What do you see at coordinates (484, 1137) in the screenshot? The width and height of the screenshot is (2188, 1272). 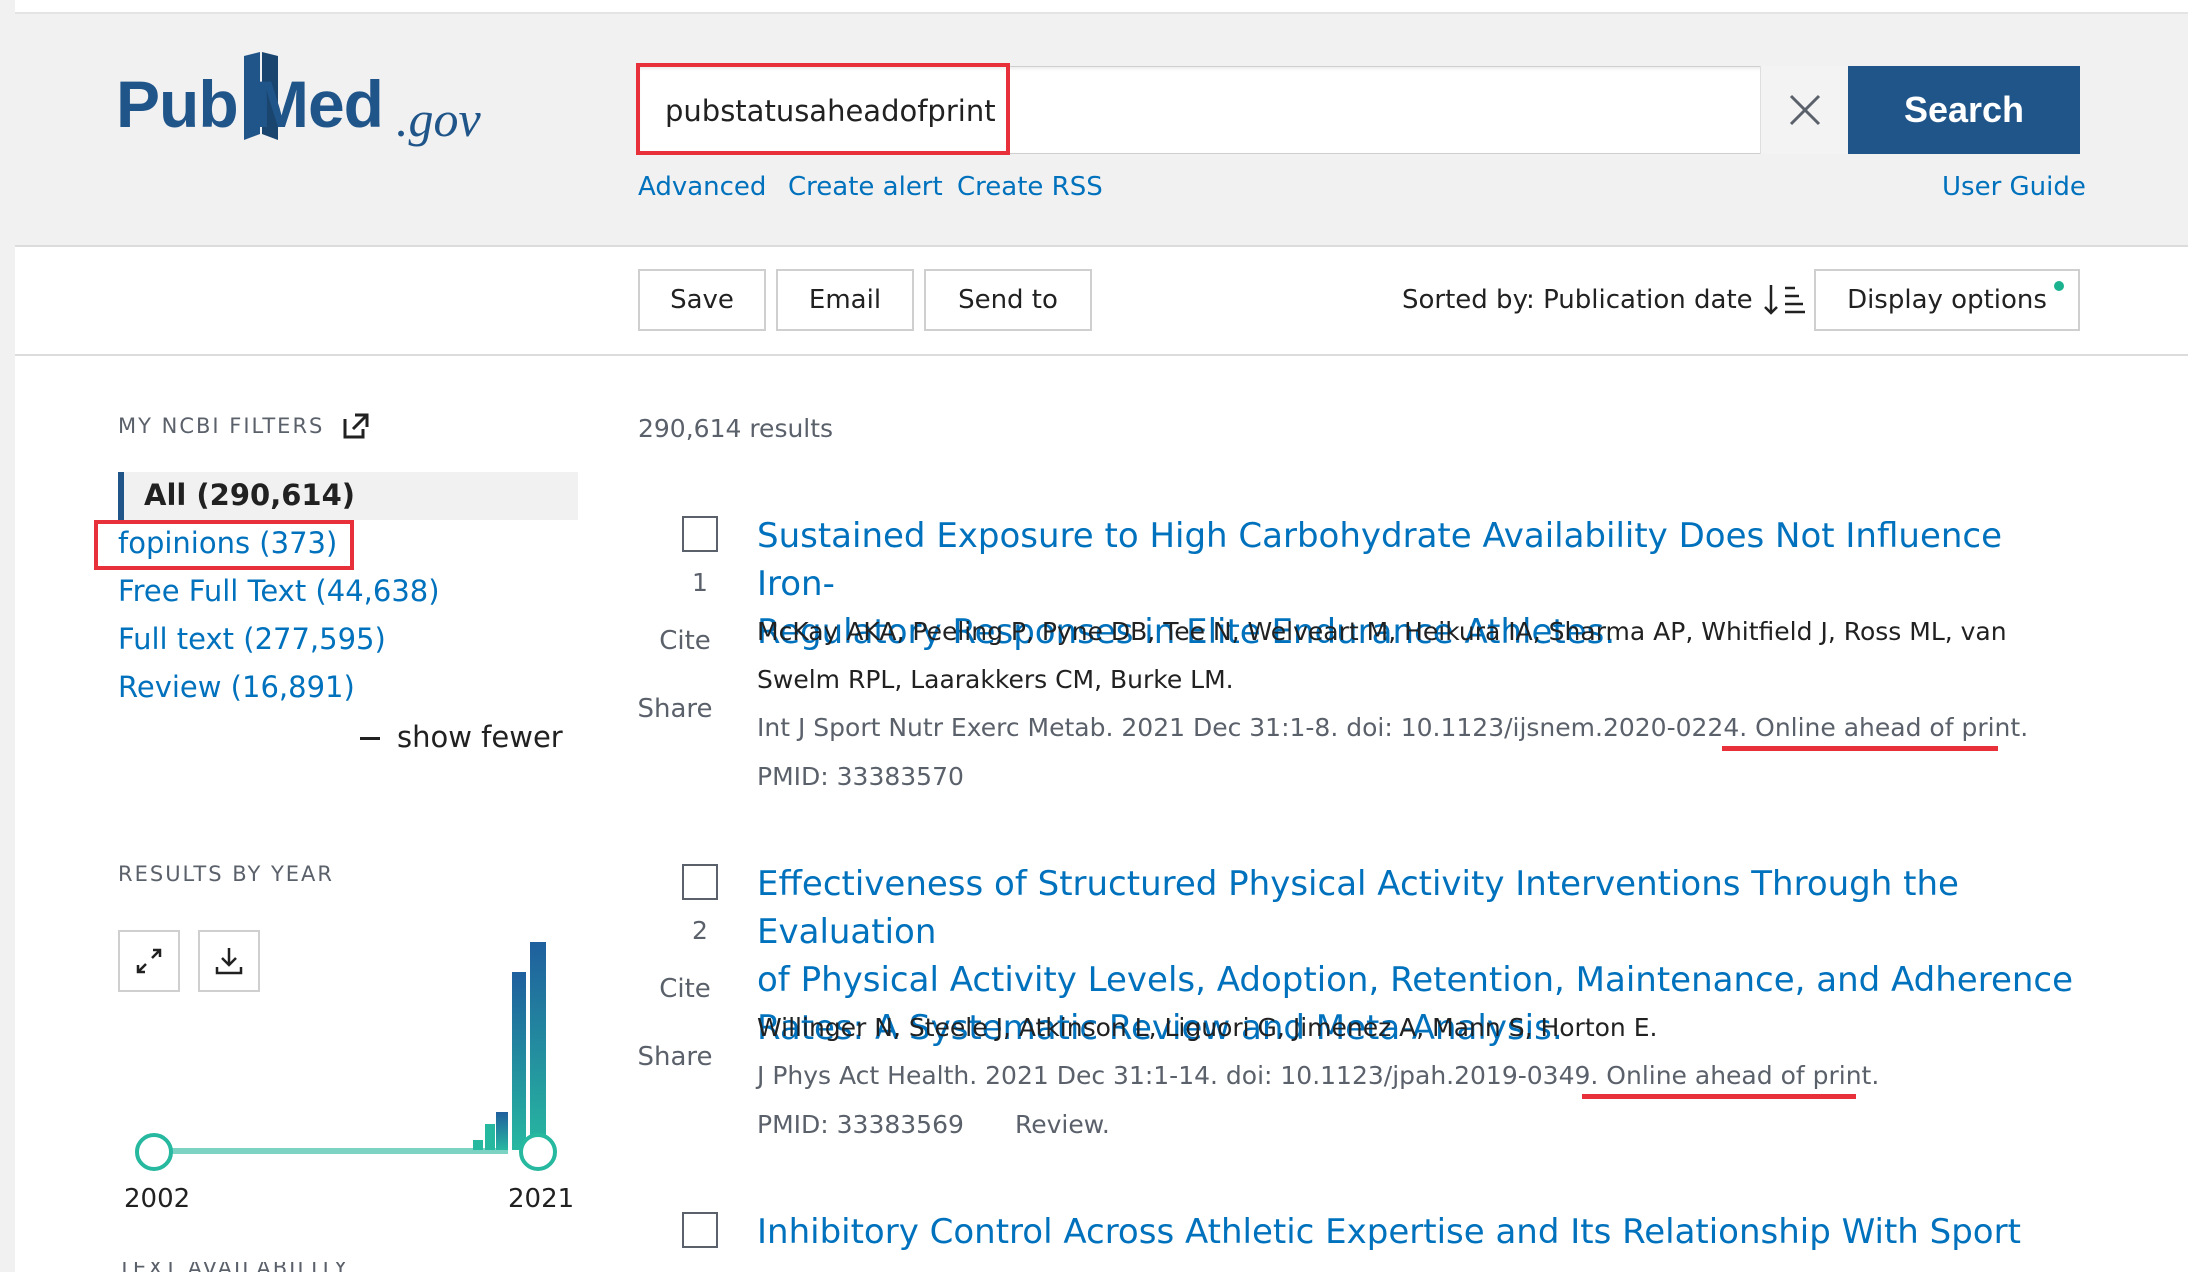 I see `year-bars` at bounding box center [484, 1137].